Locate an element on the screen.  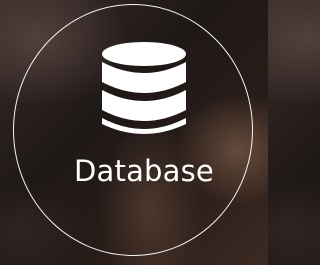
database-icon is located at coordinates (144, 88).